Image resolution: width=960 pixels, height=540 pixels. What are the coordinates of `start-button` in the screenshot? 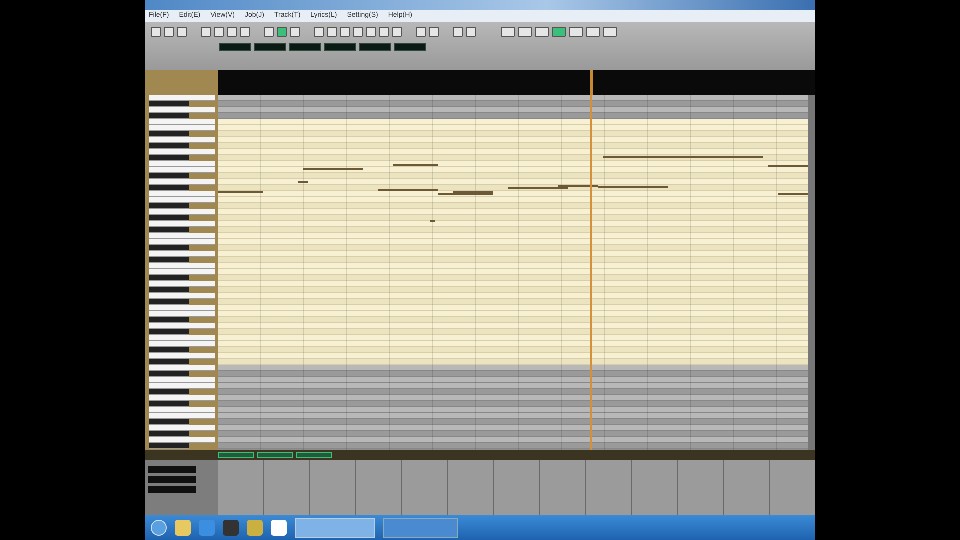 It's located at (159, 528).